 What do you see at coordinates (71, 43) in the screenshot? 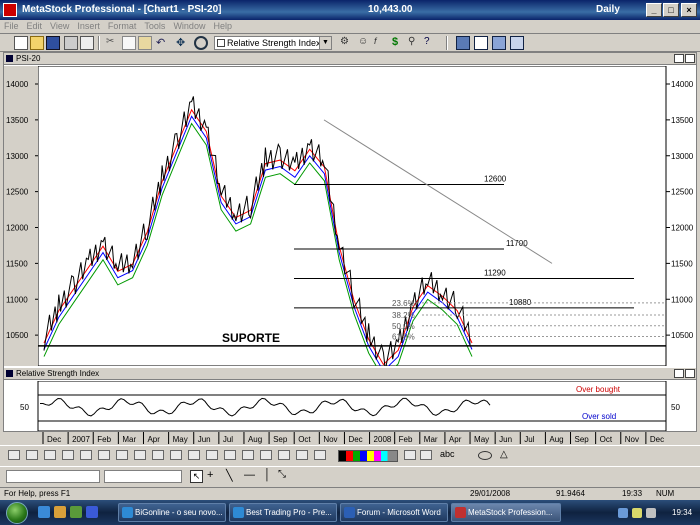
I see `print-icon` at bounding box center [71, 43].